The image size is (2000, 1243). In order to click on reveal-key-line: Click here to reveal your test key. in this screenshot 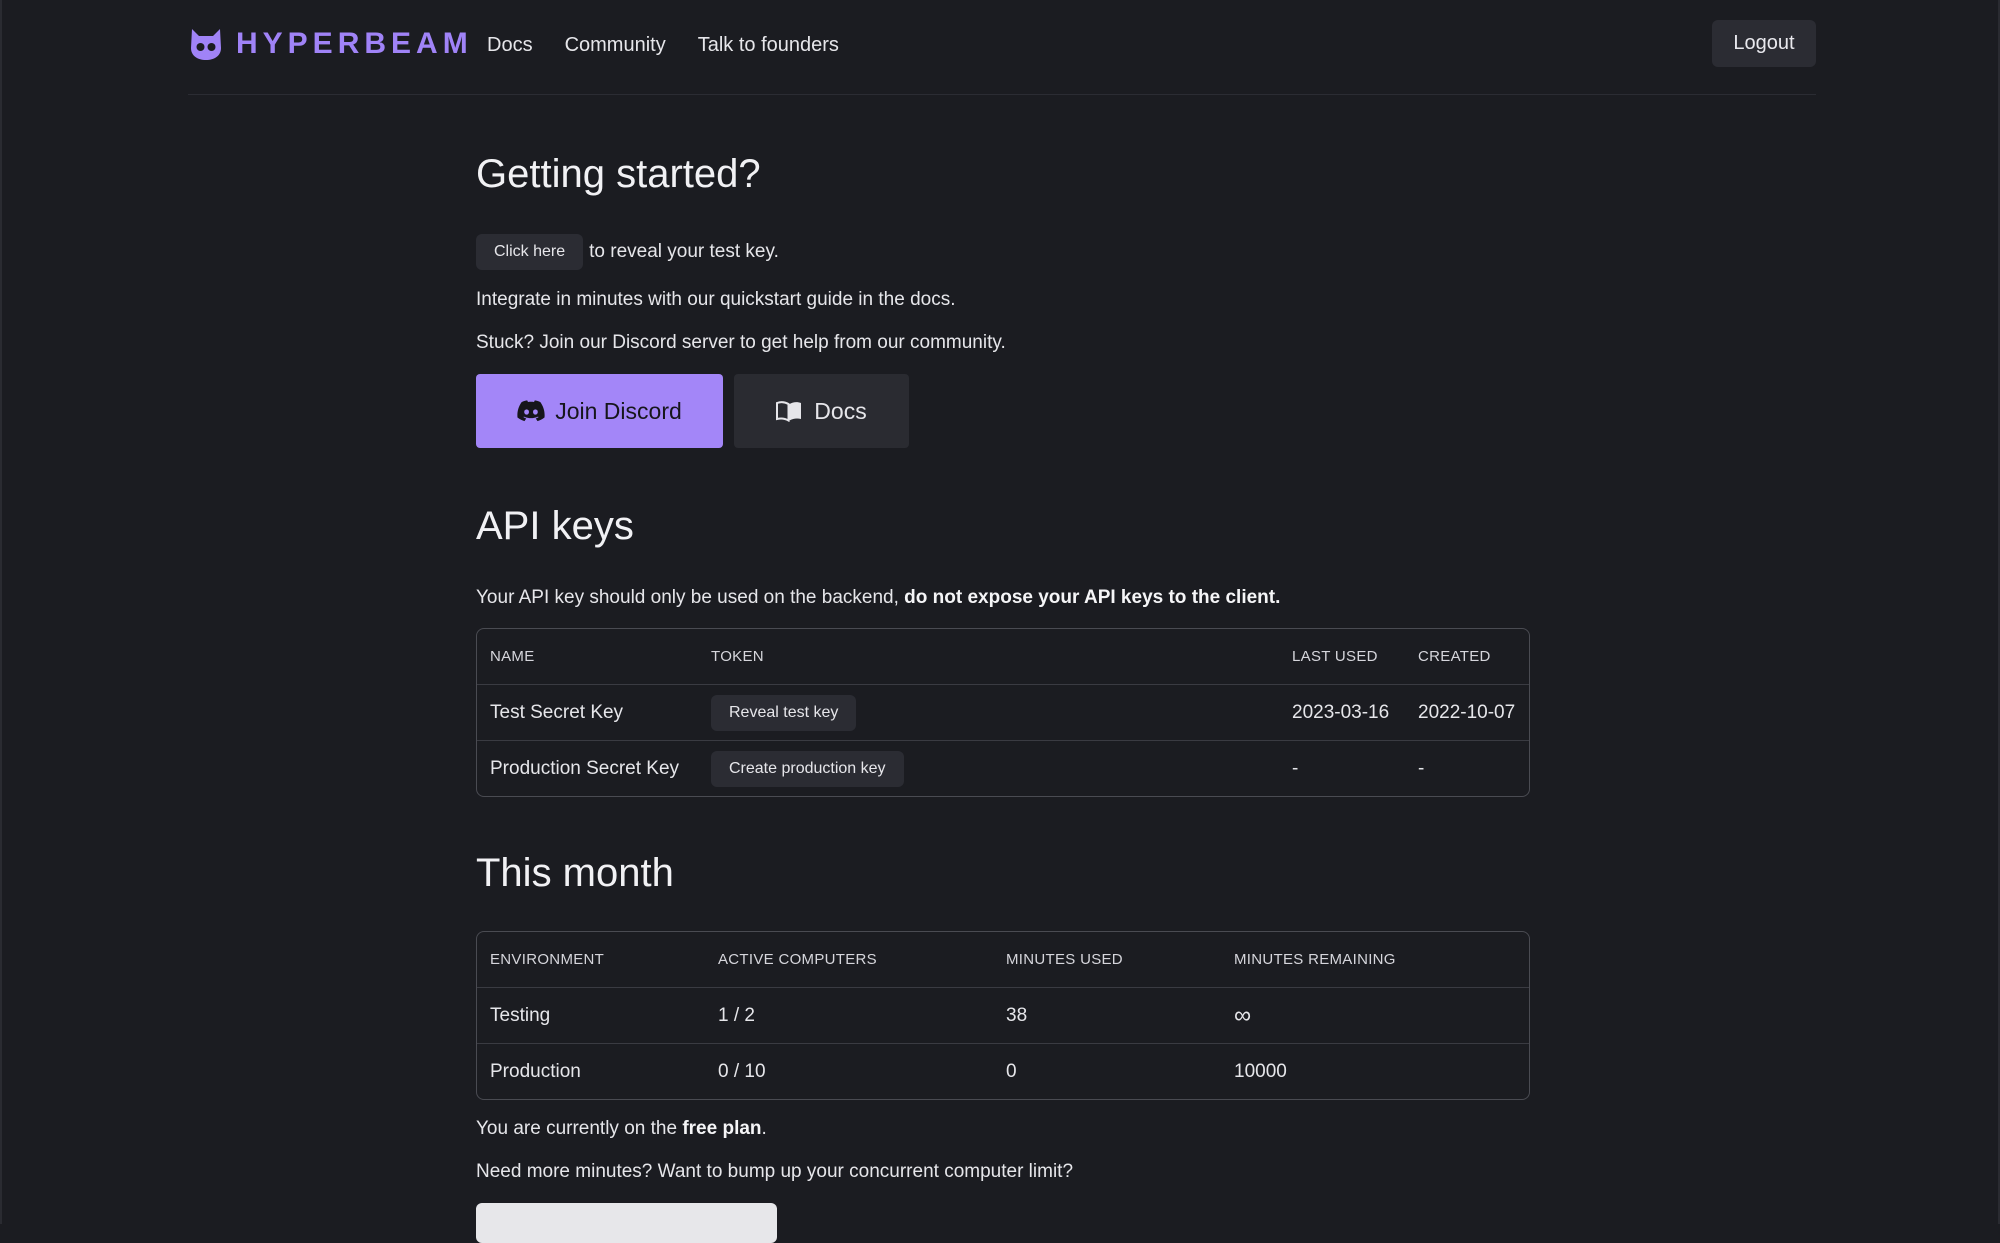, I will do `click(627, 252)`.